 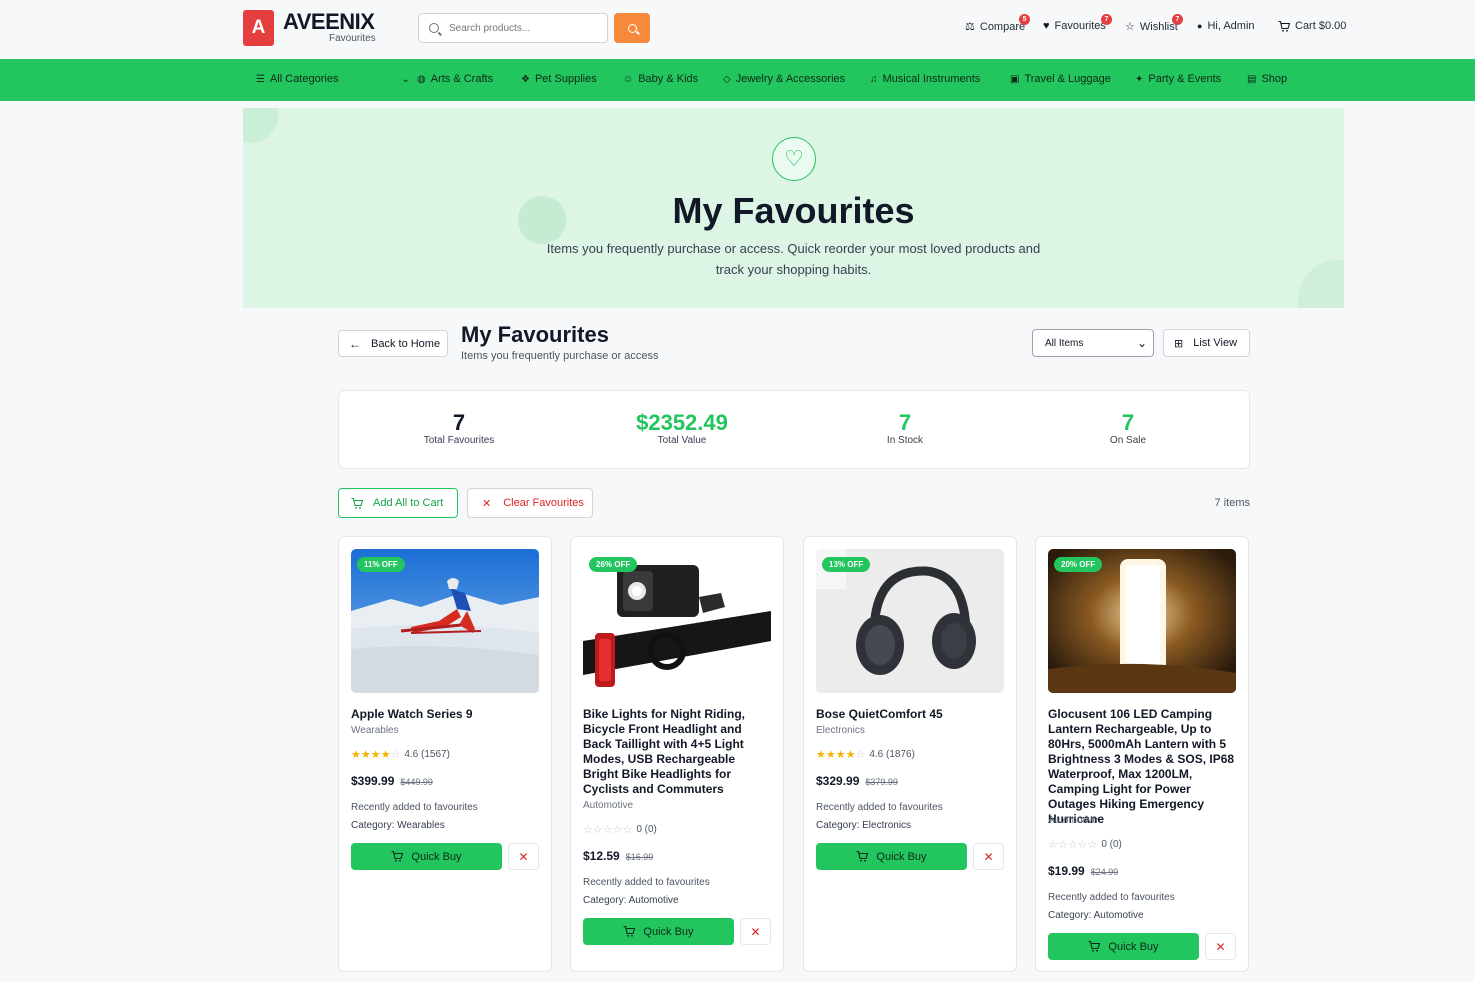 I want to click on list-view-button: ⊞ List View, so click(x=1206, y=343).